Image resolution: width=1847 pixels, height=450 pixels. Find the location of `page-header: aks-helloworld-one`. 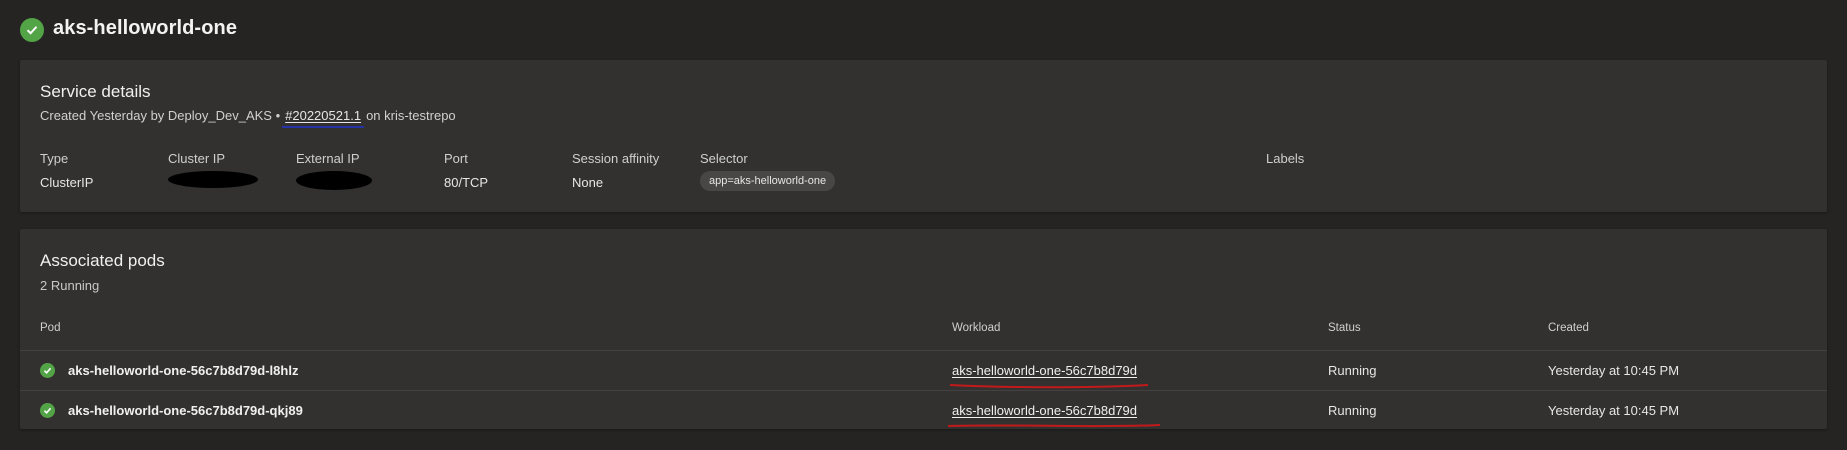

page-header: aks-helloworld-one is located at coordinates (128, 28).